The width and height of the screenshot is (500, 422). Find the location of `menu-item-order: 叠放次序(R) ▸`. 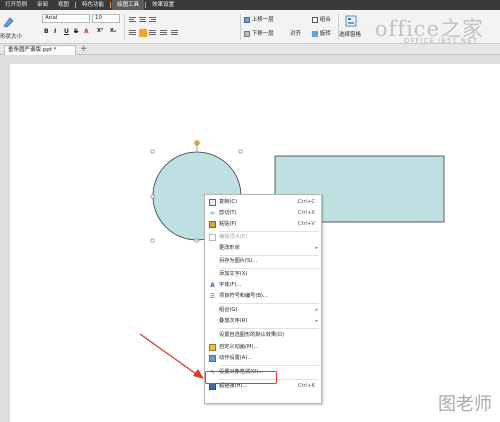

menu-item-order: 叠放次序(R) ▸ is located at coordinates (263, 321).